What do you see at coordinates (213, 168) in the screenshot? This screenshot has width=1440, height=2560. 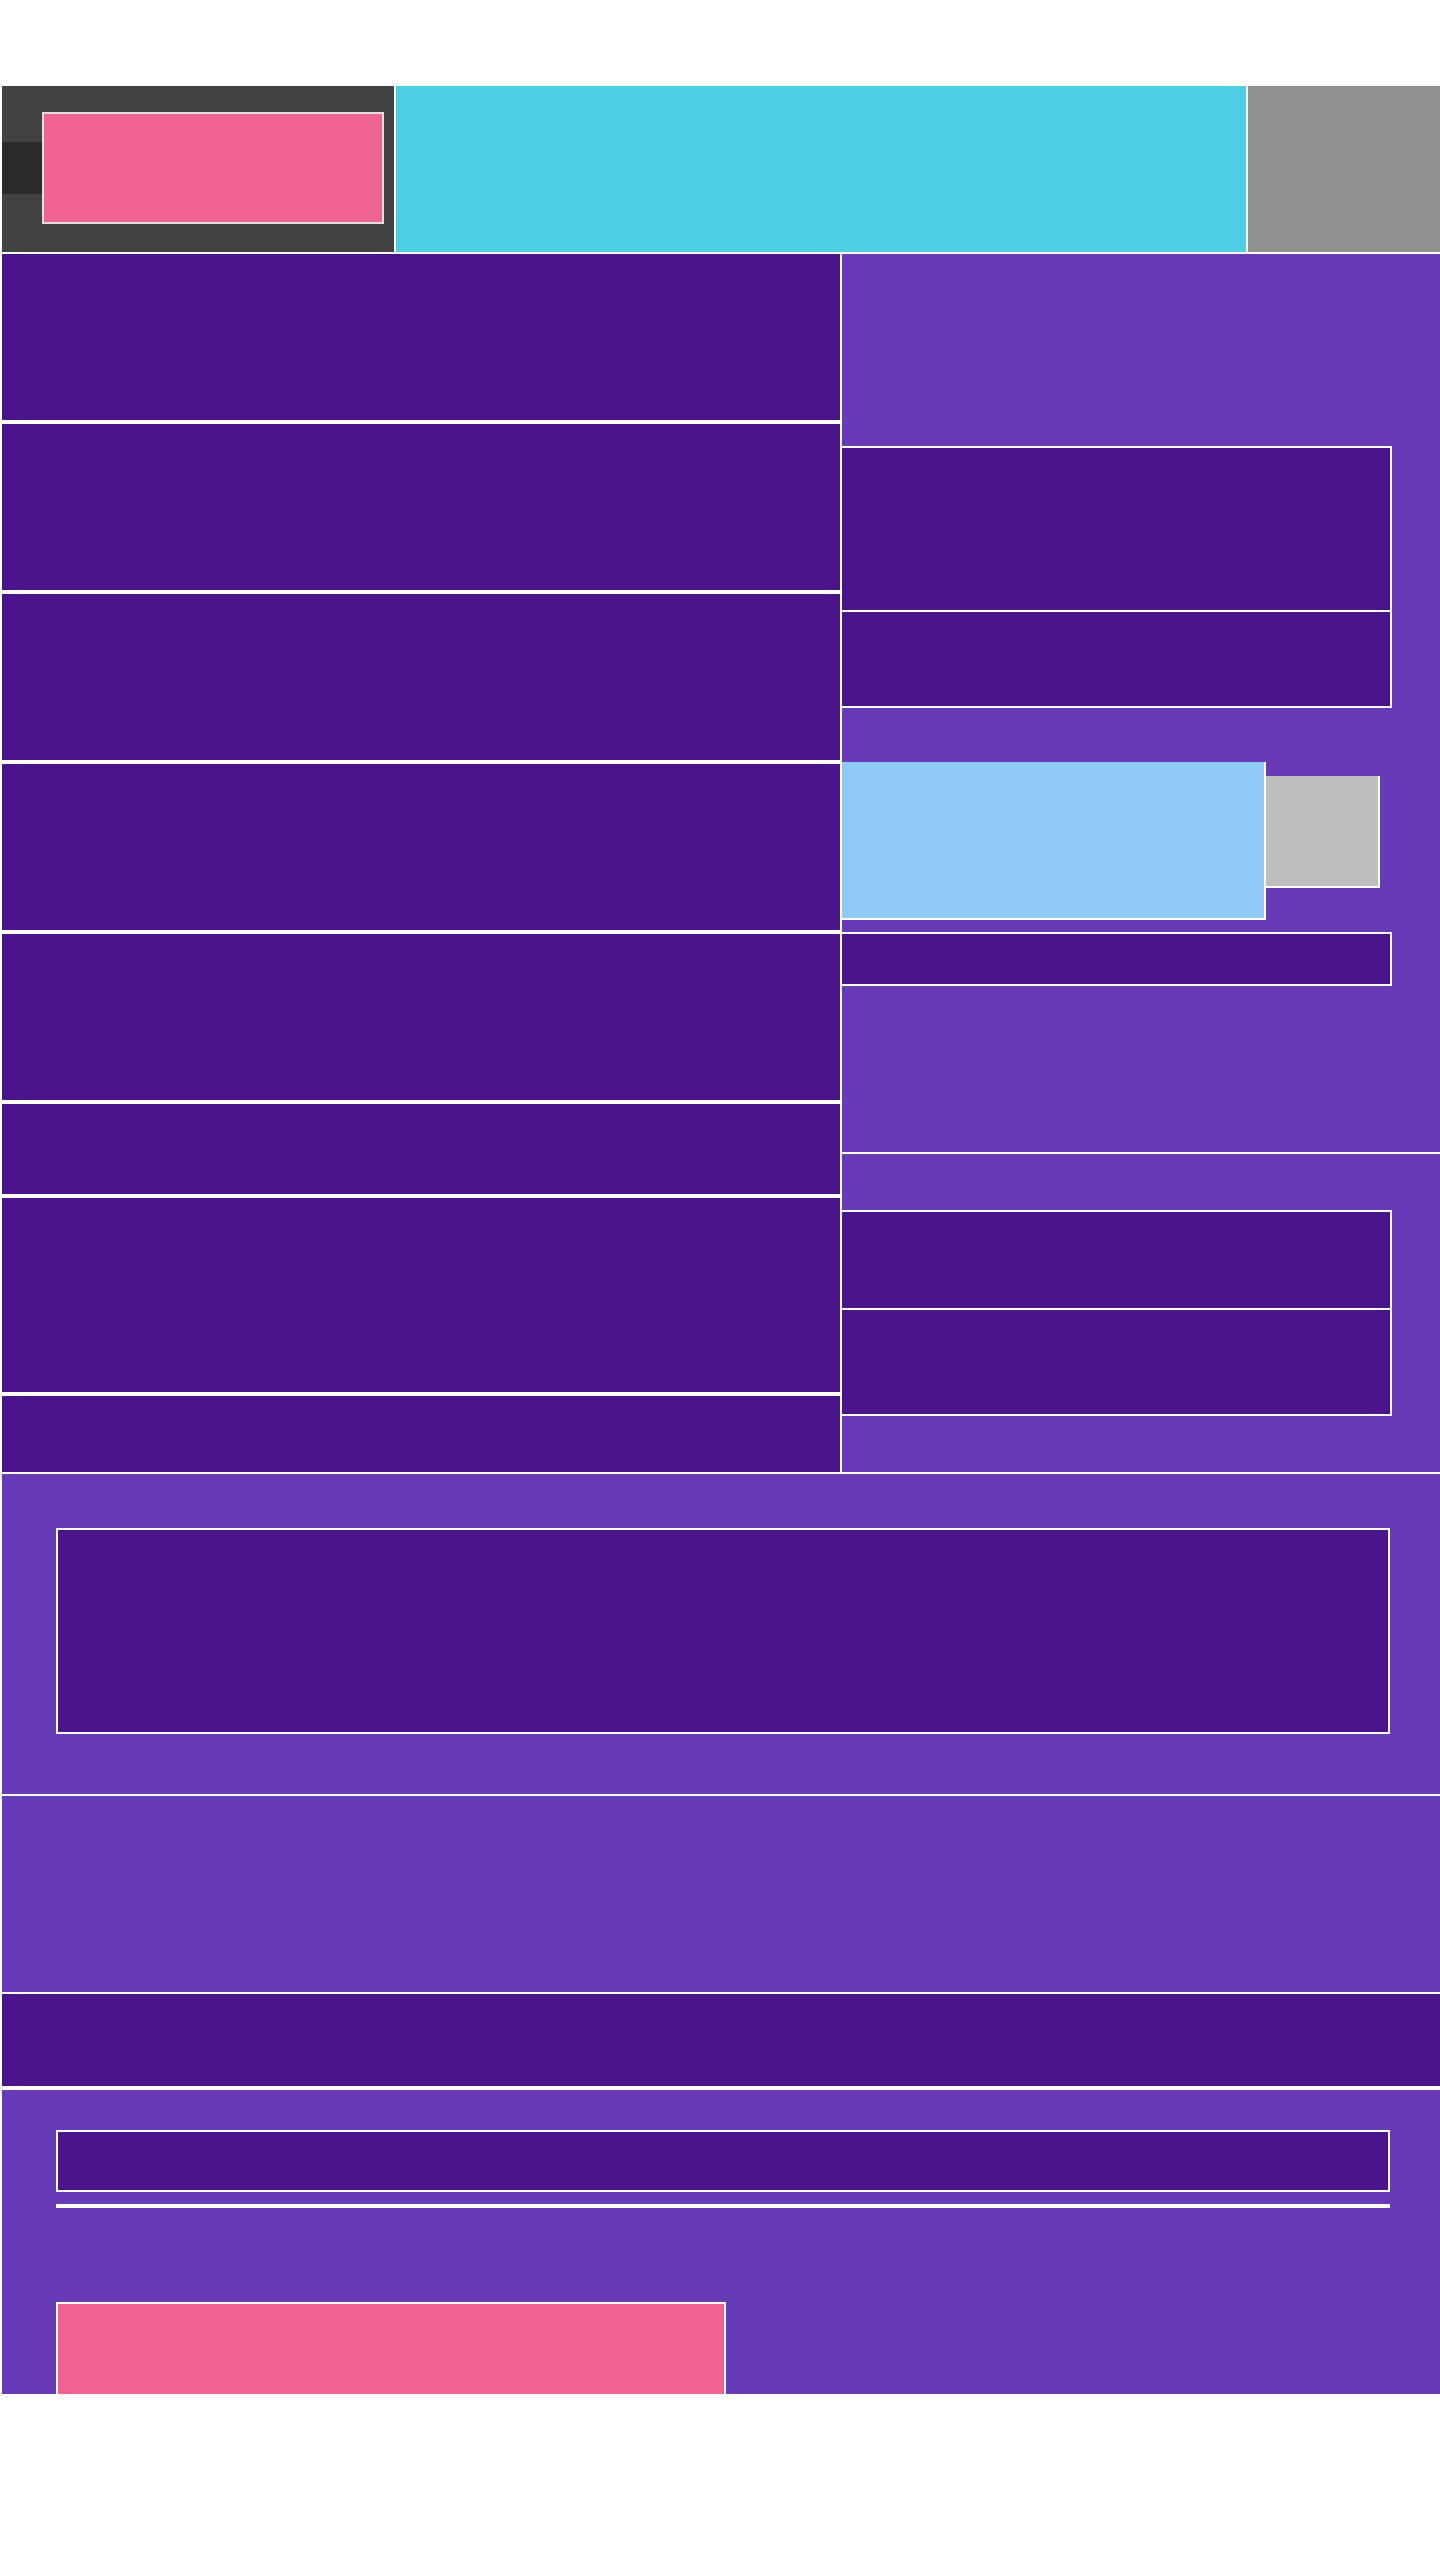 I see `brand-button` at bounding box center [213, 168].